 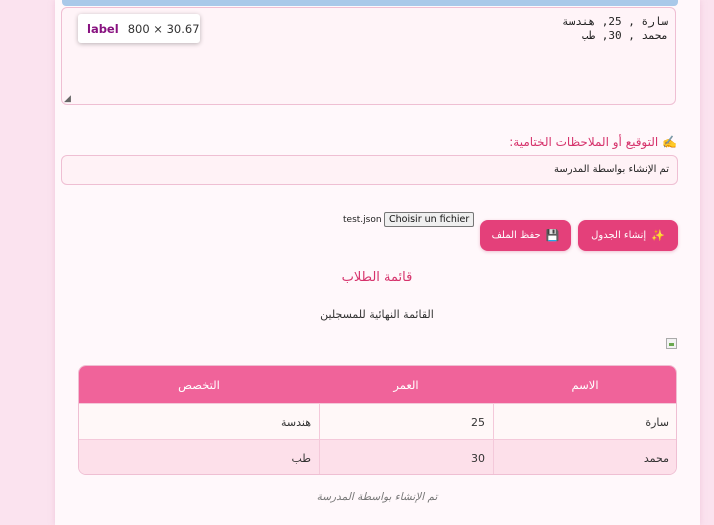 I want to click on generate-table-label: إنشاء الجدول, so click(x=619, y=235).